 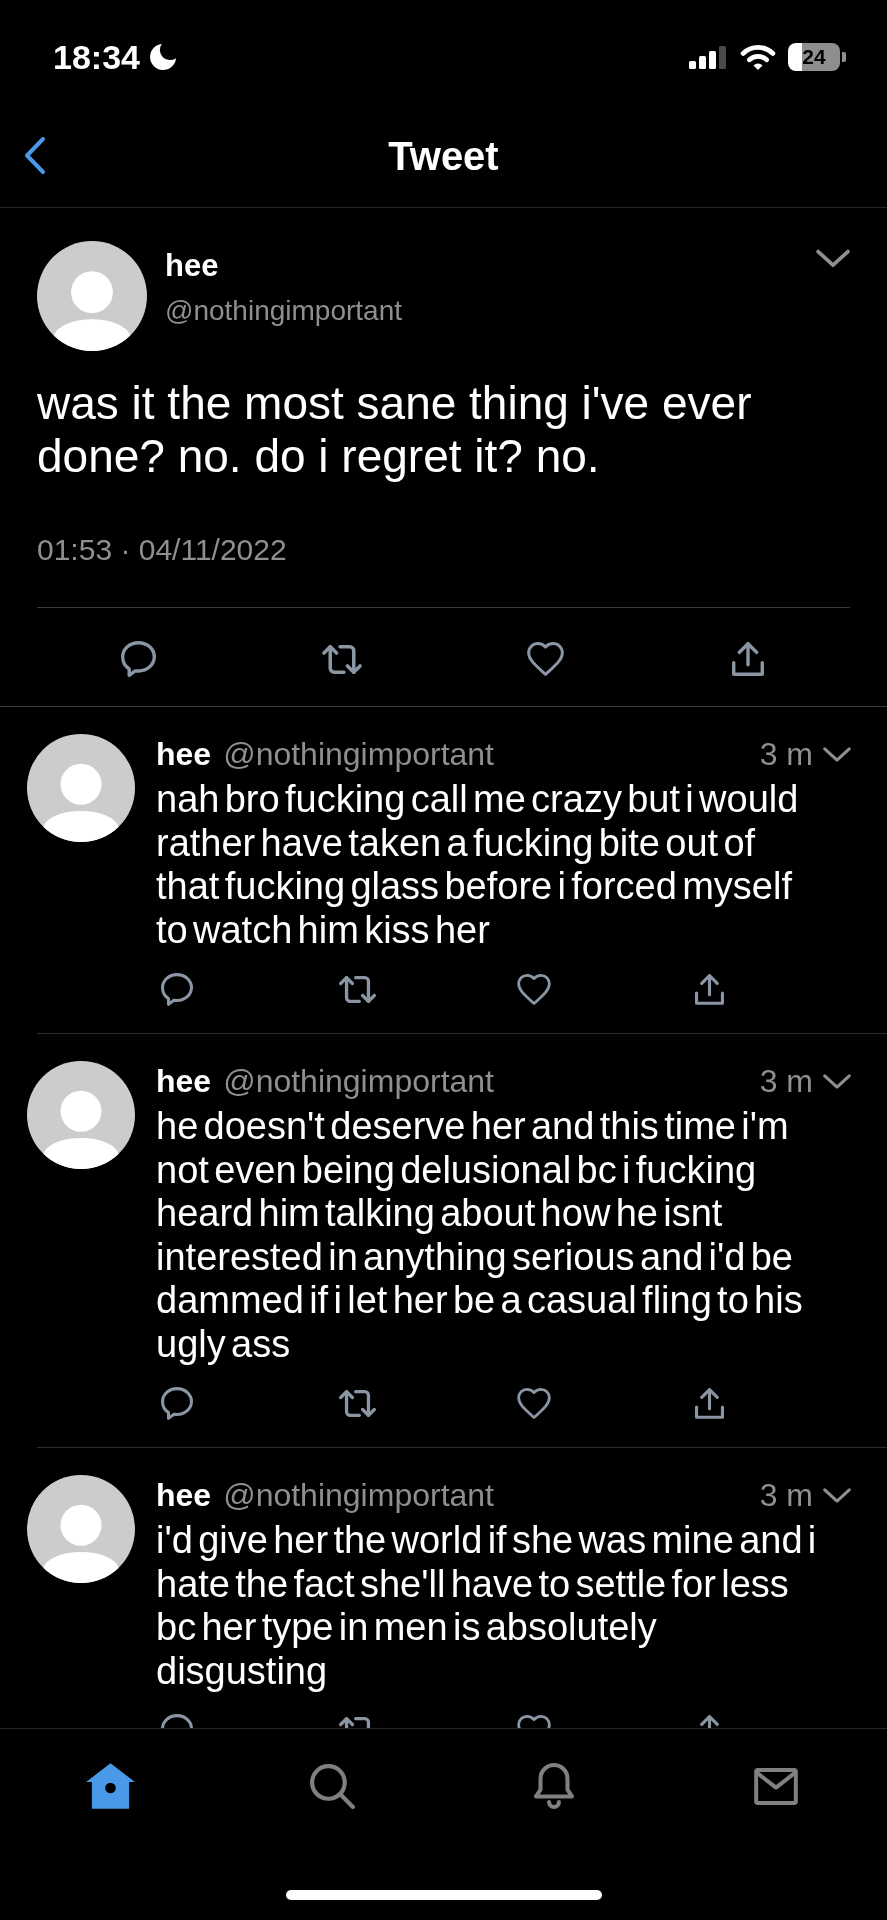 What do you see at coordinates (34, 155) in the screenshot?
I see `back-icon` at bounding box center [34, 155].